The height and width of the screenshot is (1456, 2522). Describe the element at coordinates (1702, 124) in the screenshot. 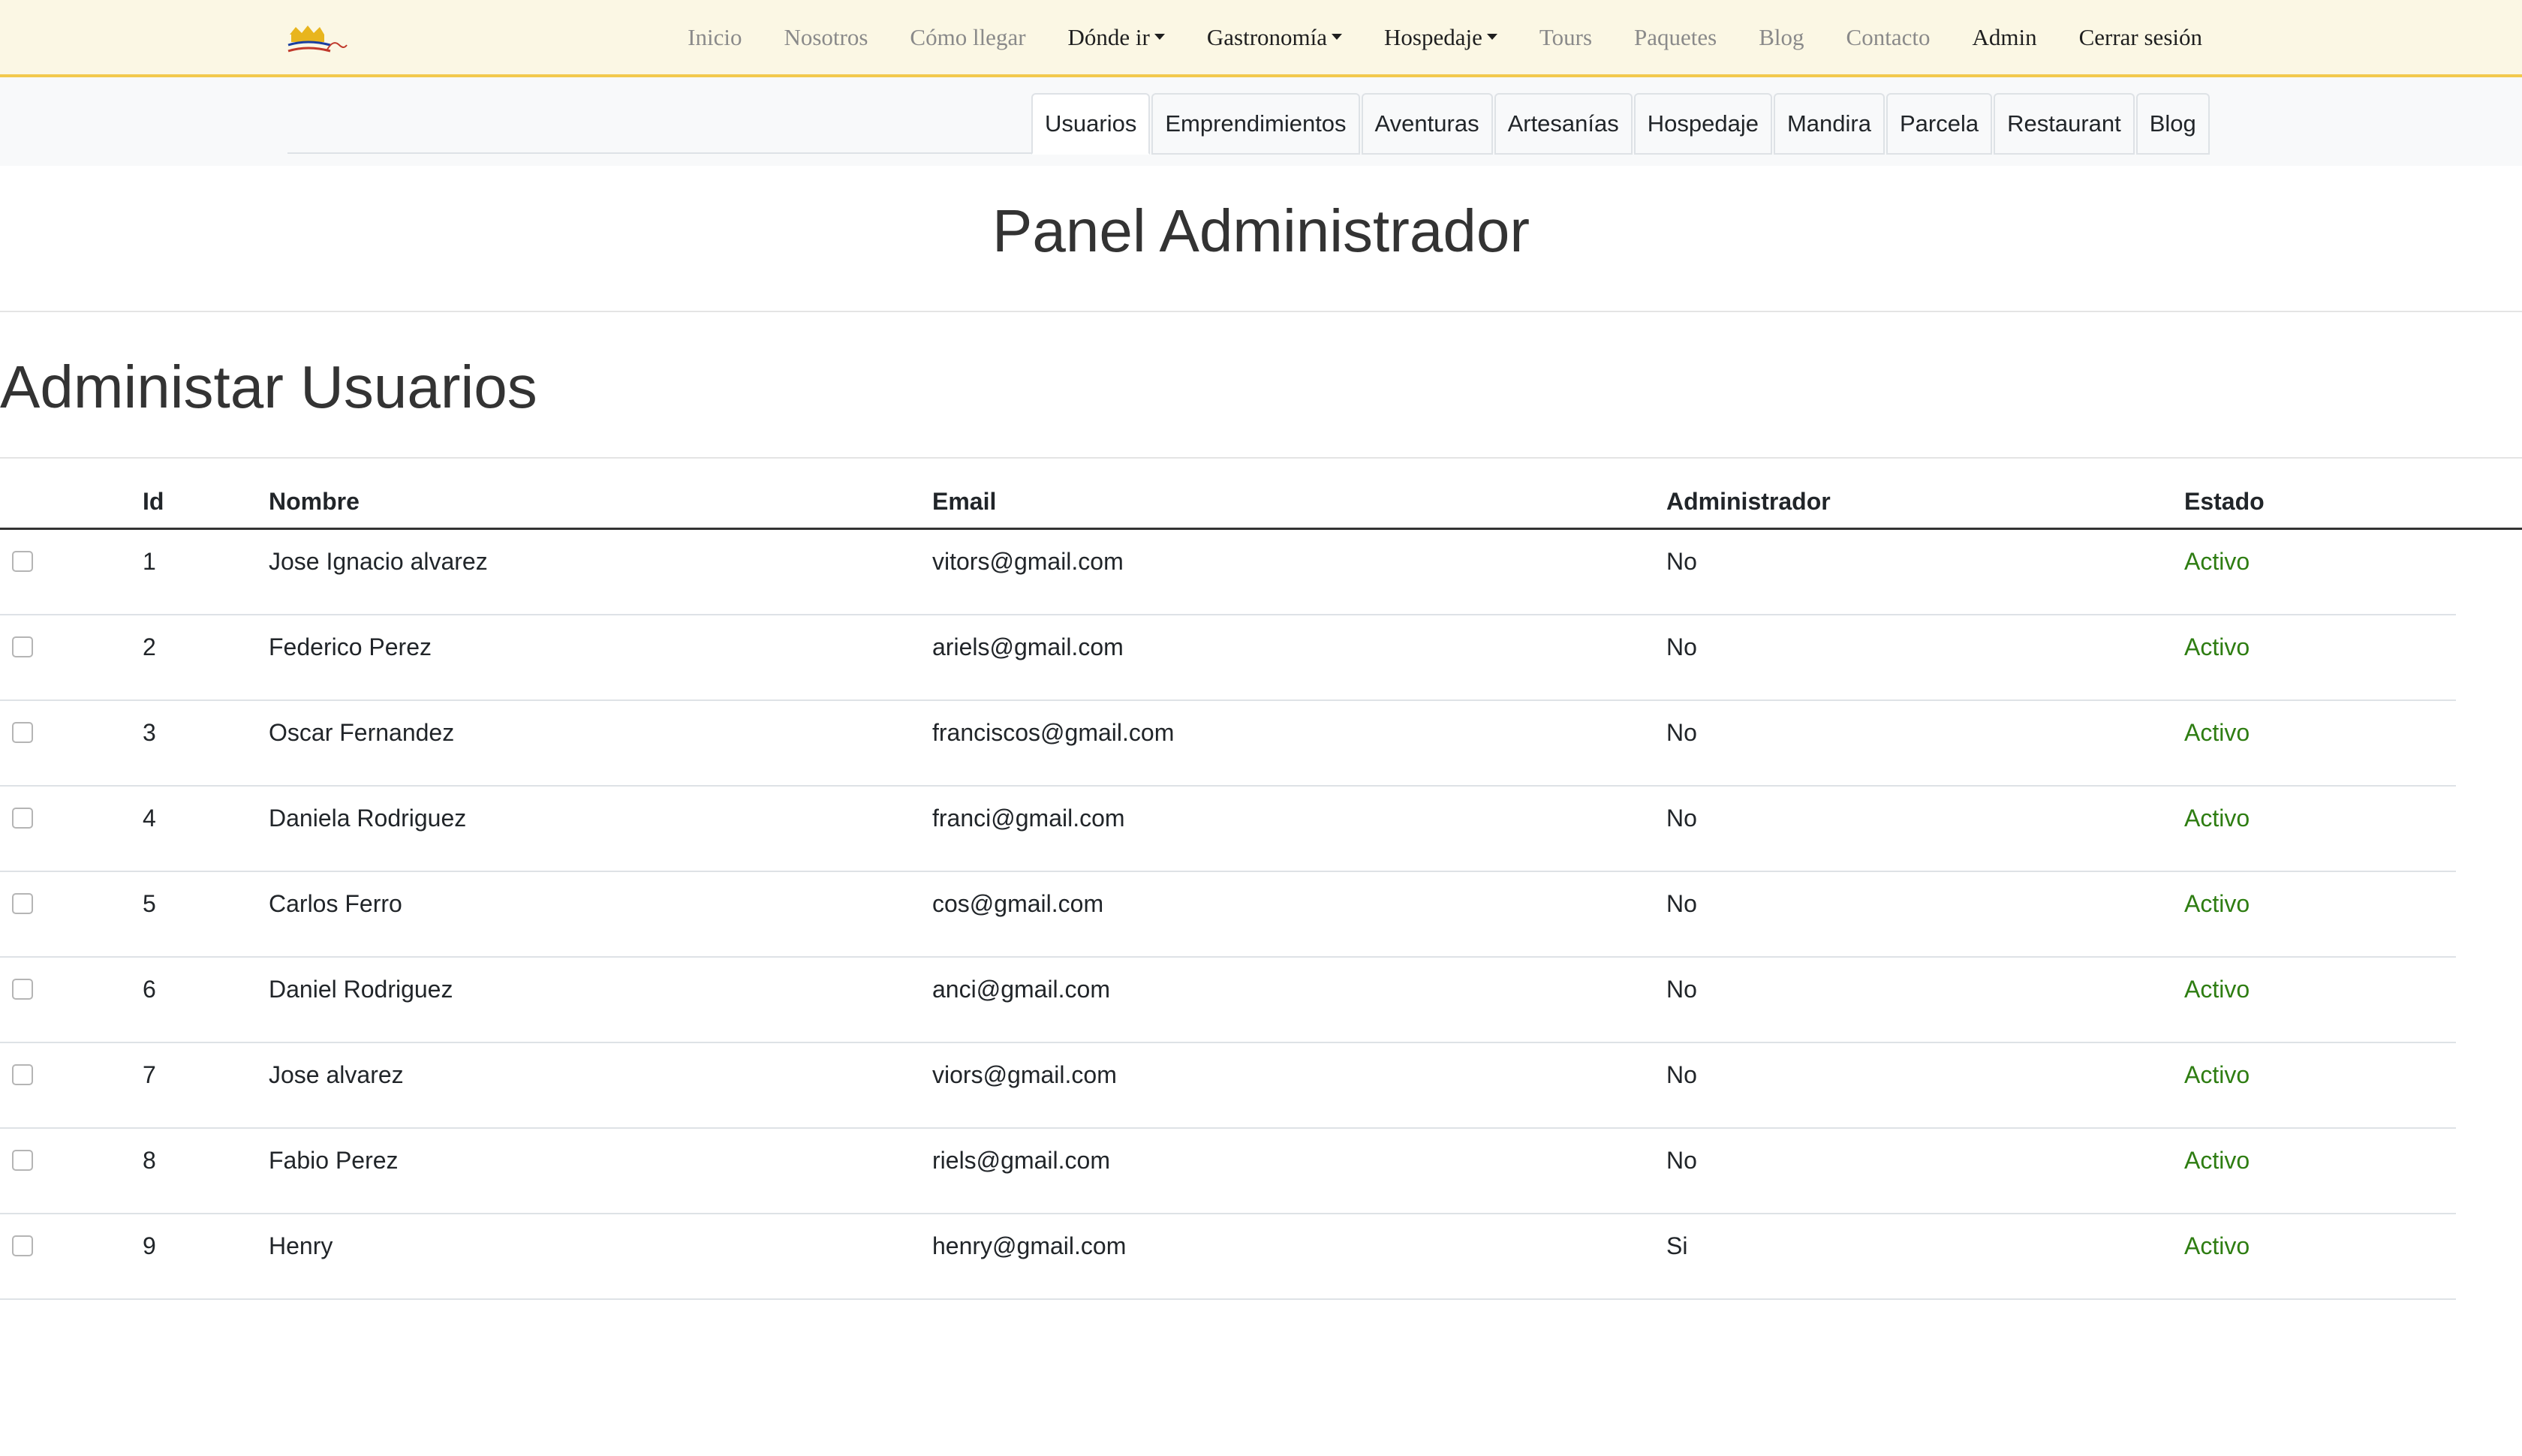

I see `tab-hospedaje: Hospedaje` at that location.